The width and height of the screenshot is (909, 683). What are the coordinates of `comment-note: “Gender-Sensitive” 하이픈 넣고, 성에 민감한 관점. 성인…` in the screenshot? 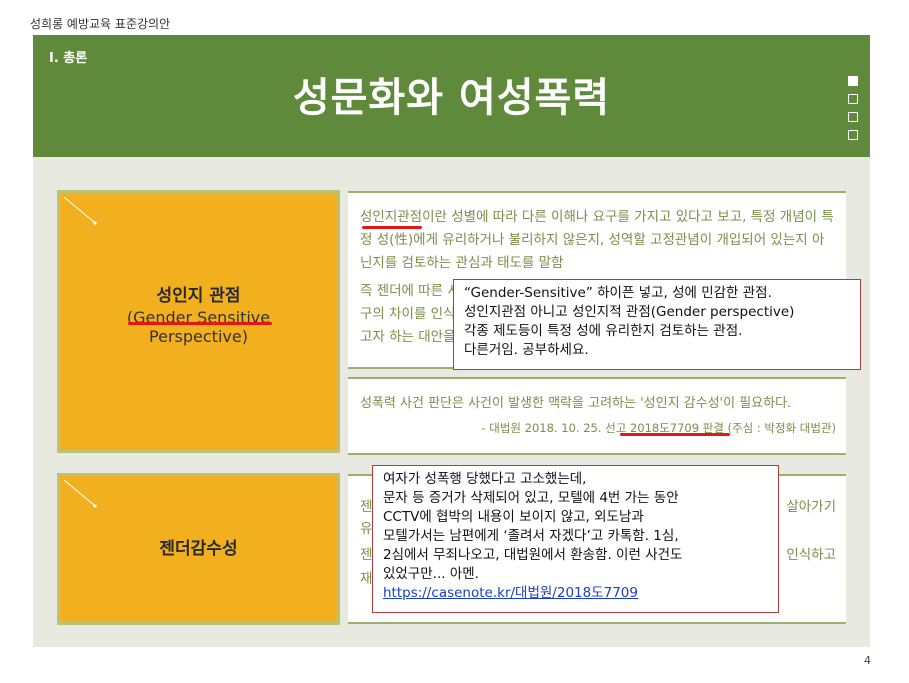 It's located at (657, 324).